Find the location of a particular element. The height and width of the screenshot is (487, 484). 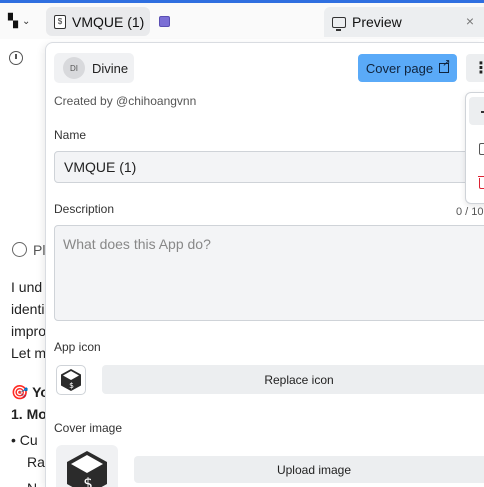

description-placeholder: What does this App do? is located at coordinates (137, 244).